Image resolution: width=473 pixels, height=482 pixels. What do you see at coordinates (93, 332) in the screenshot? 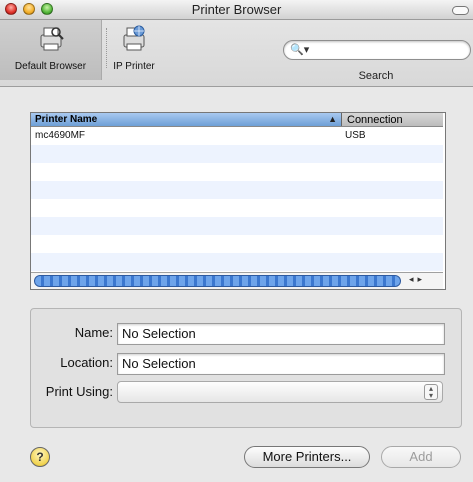
I see `name-label: Name:` at bounding box center [93, 332].